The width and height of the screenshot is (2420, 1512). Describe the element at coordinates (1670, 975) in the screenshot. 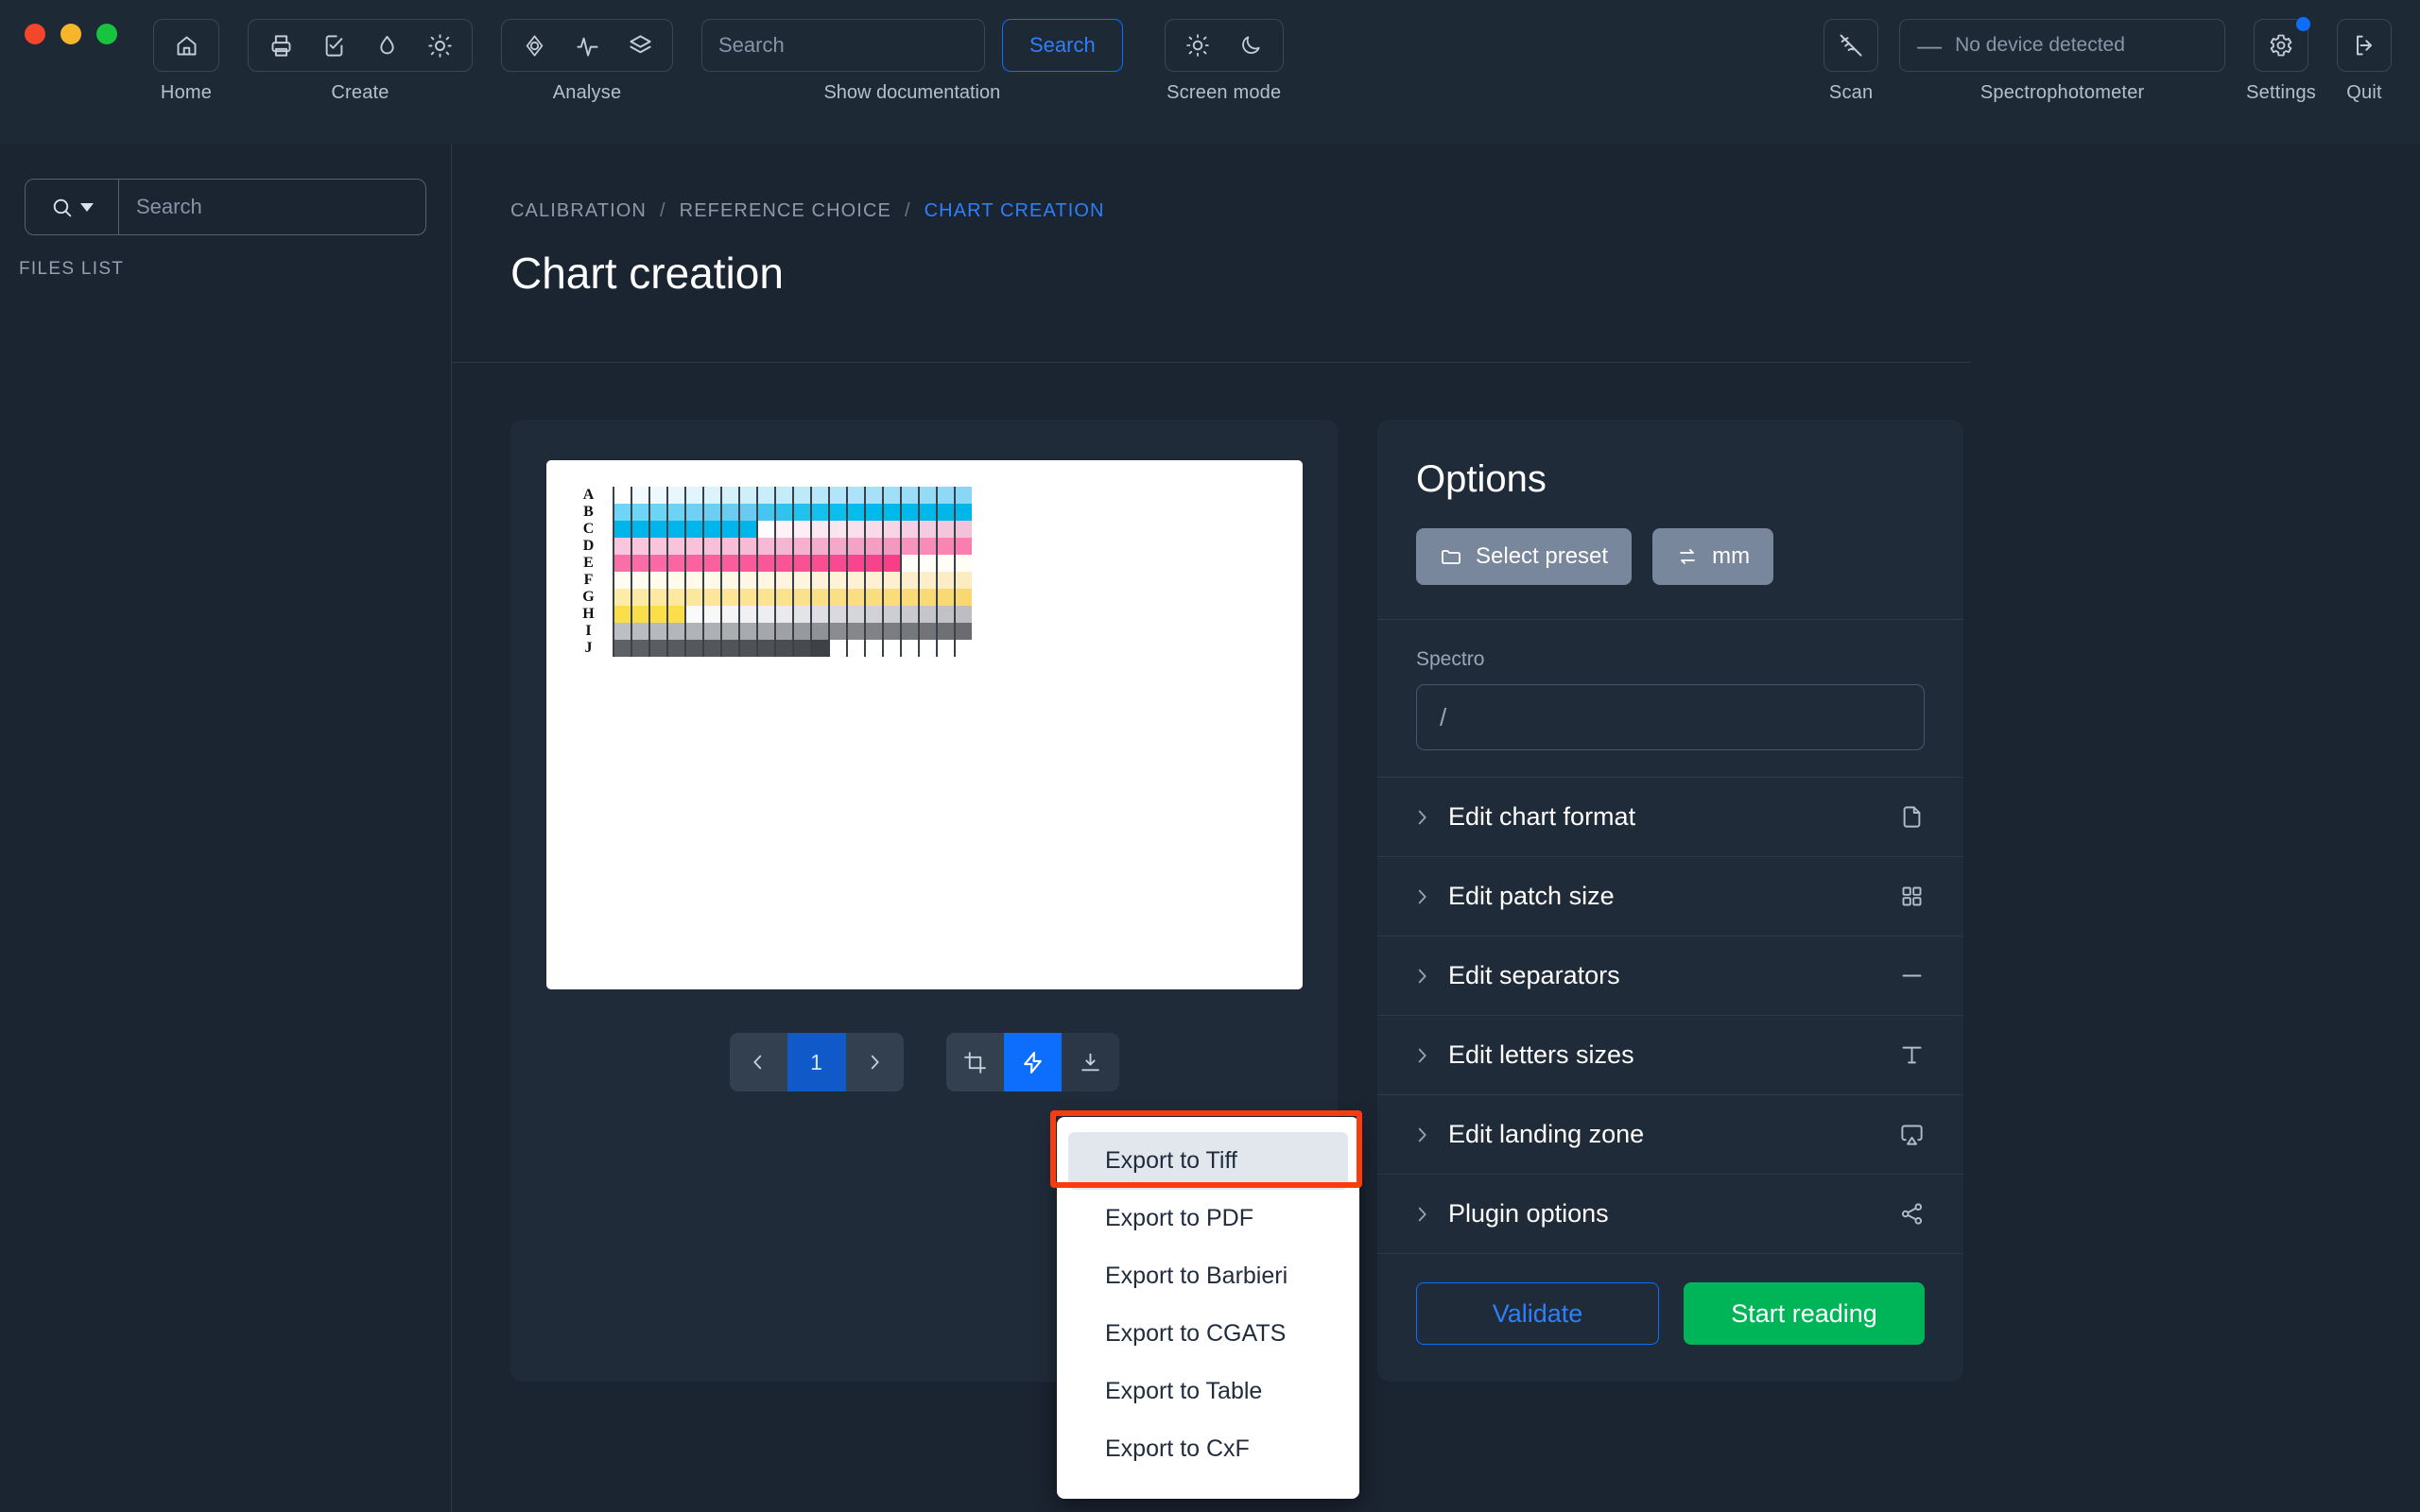

I see `accordion-item-edit-separators: Edit separators` at that location.